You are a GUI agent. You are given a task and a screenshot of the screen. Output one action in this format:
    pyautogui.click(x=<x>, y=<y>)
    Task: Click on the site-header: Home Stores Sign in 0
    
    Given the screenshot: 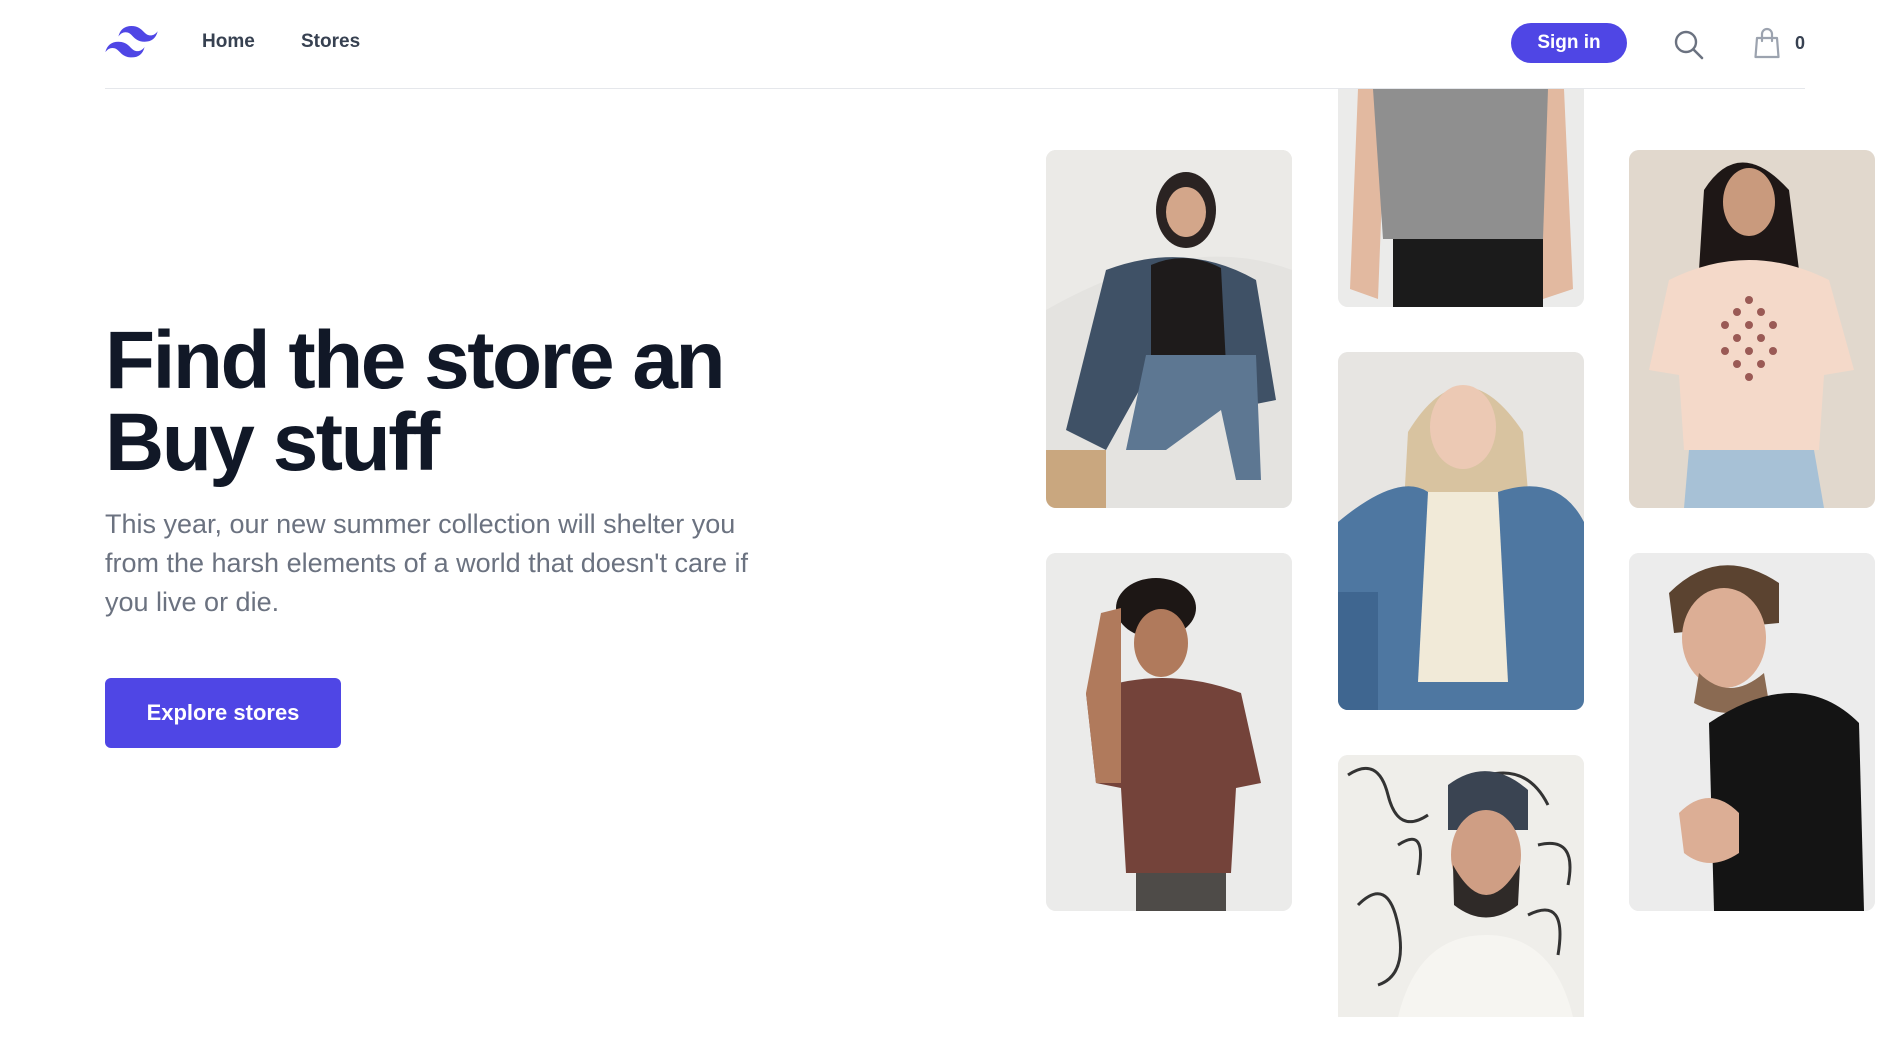 What is the action you would take?
    pyautogui.click(x=955, y=44)
    